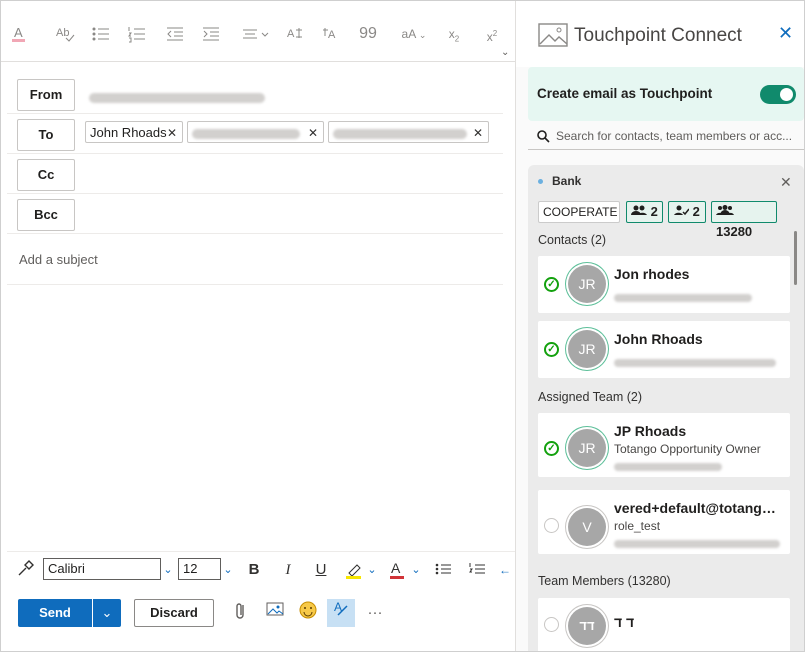 The height and width of the screenshot is (652, 805). Describe the element at coordinates (687, 212) in the screenshot. I see `assigned-count-badge: 2` at that location.